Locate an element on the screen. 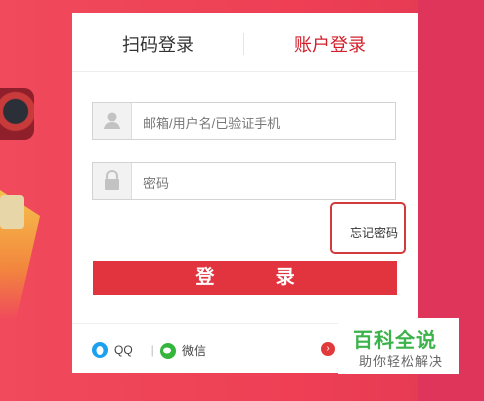 The height and width of the screenshot is (401, 484). username-placeholder: 邮箱/用户名/已验证手机 is located at coordinates (212, 123).